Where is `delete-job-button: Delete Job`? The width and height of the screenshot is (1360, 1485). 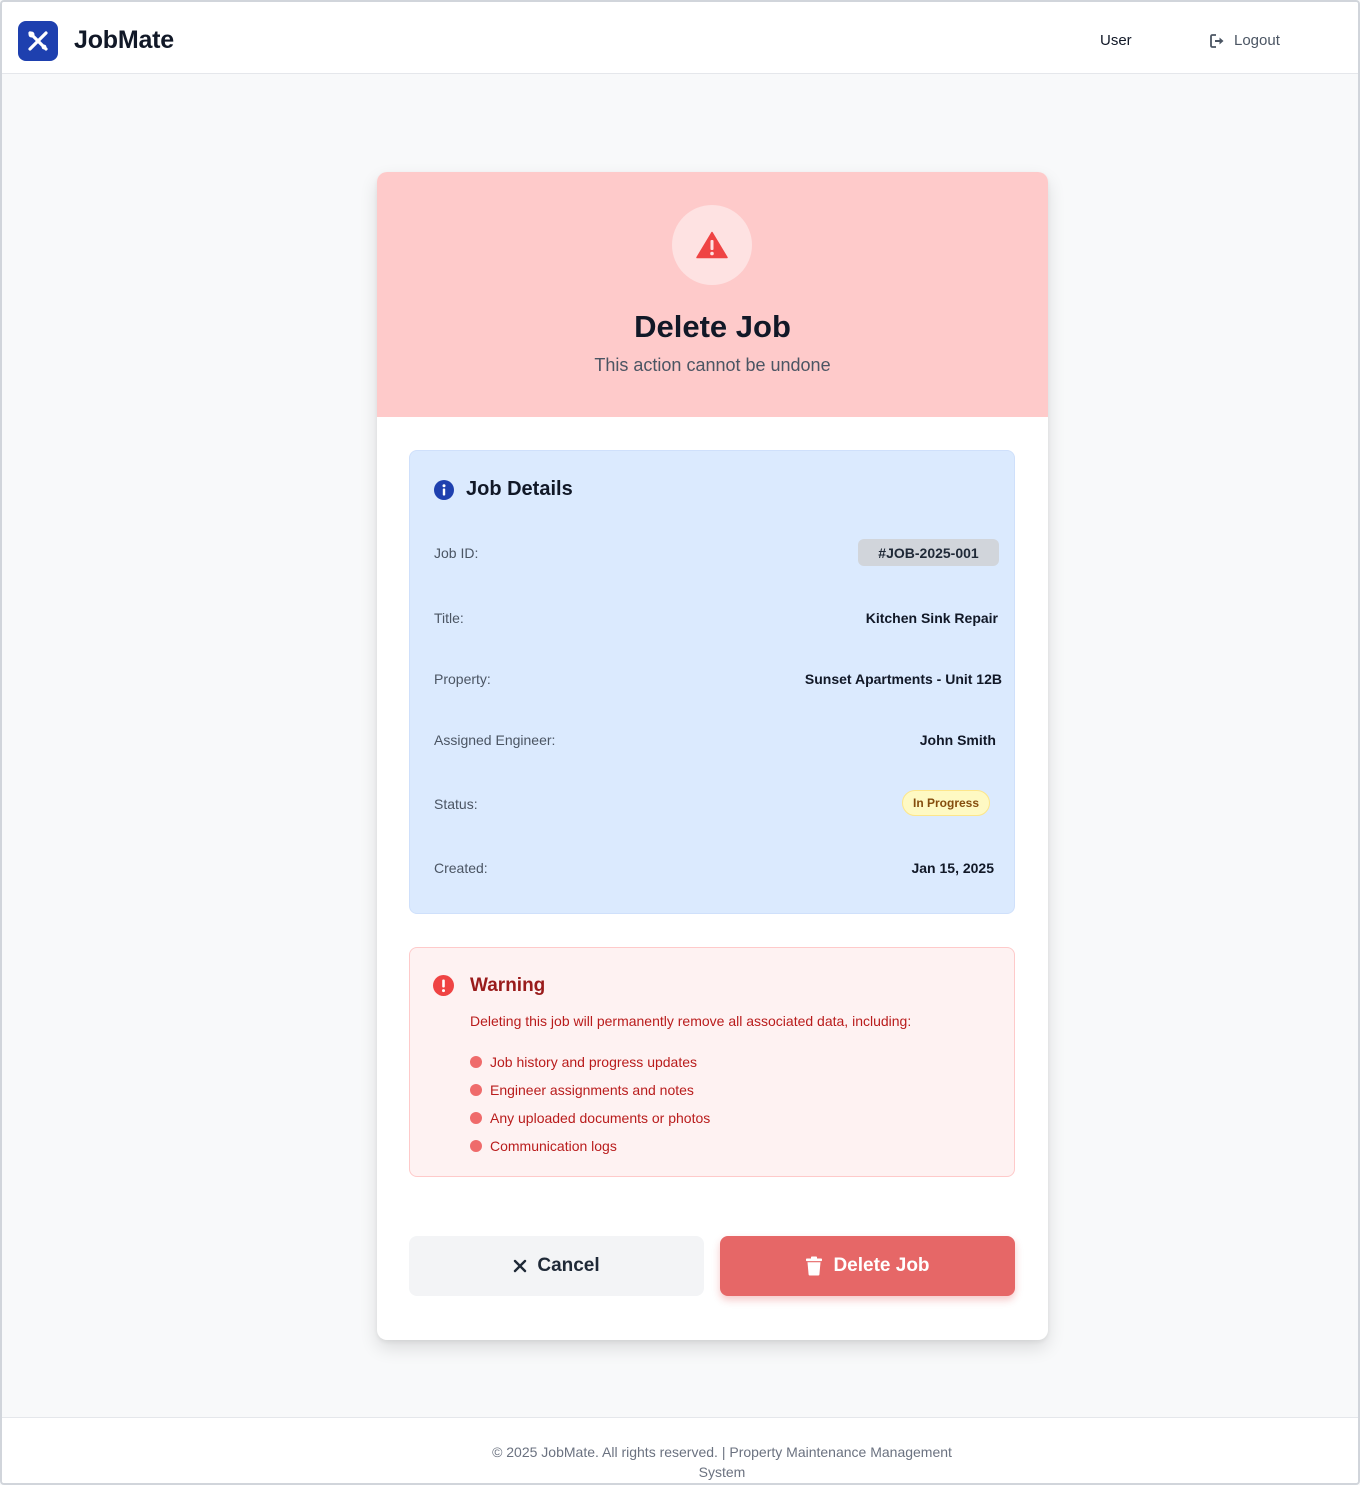
delete-job-button: Delete Job is located at coordinates (867, 1266).